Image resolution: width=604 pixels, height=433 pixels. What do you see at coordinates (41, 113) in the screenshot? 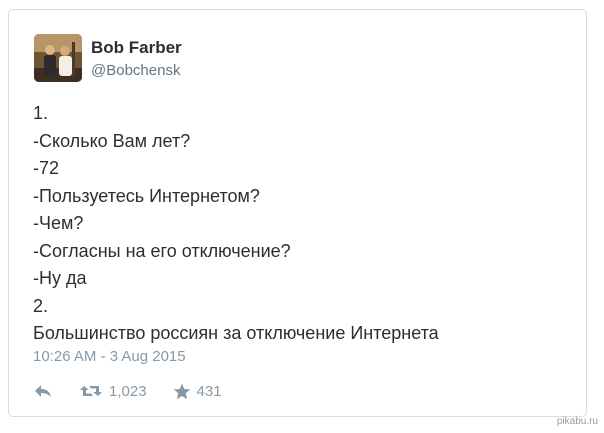
I see `tweet-line: 1.` at bounding box center [41, 113].